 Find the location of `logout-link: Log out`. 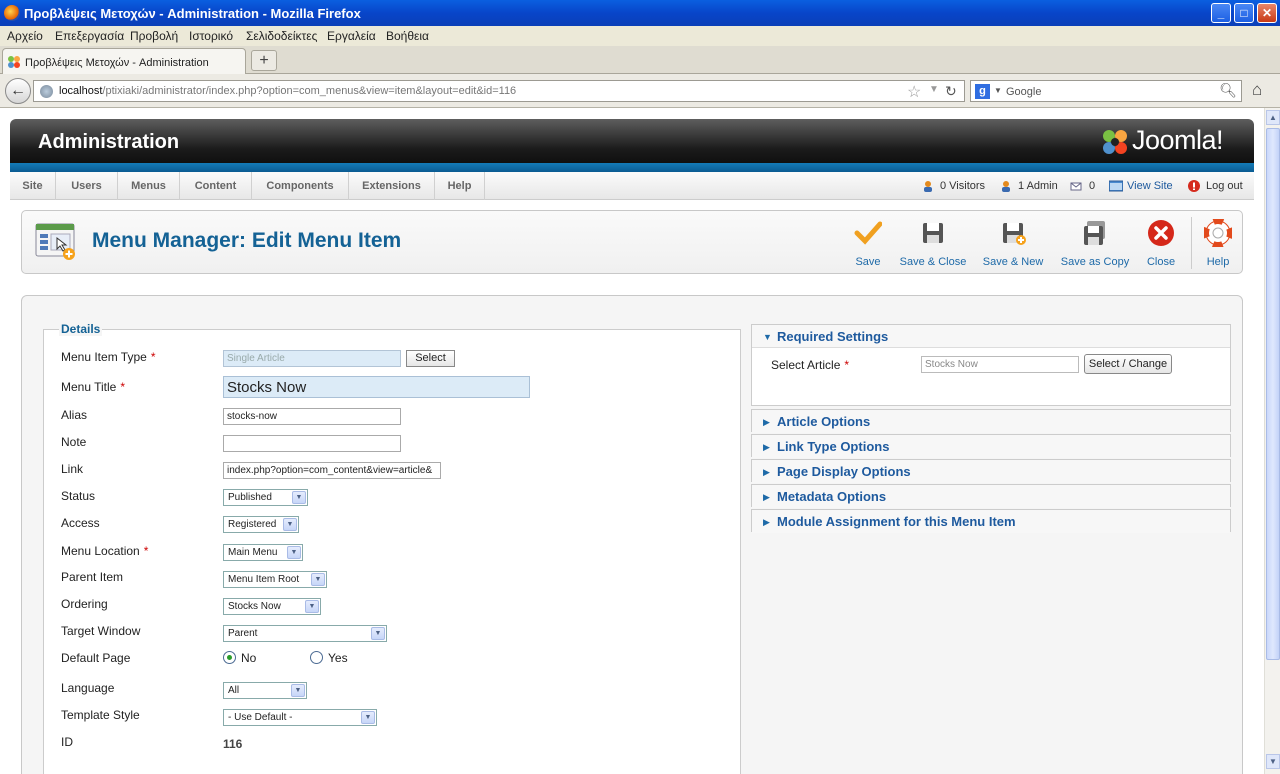

logout-link: Log out is located at coordinates (1224, 186).